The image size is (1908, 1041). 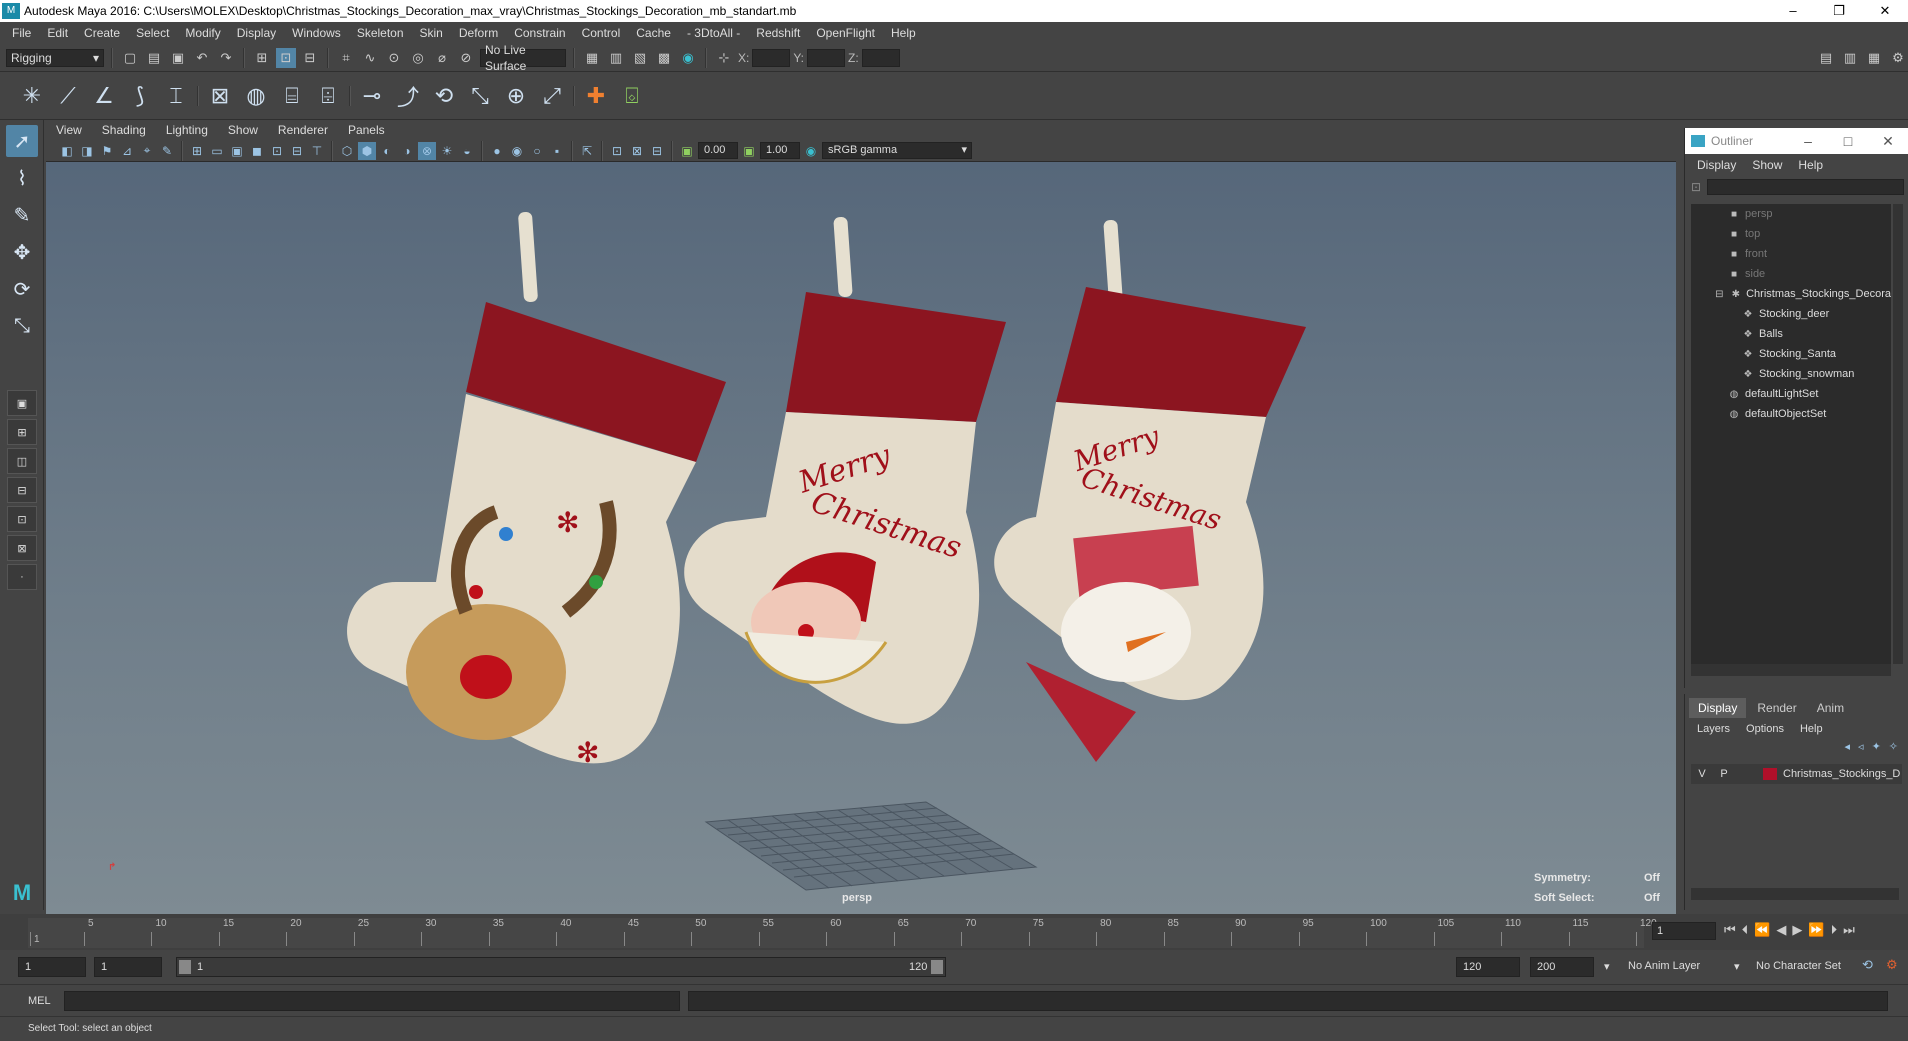 What do you see at coordinates (1696, 187) in the screenshot?
I see `filter-icon: ⊡` at bounding box center [1696, 187].